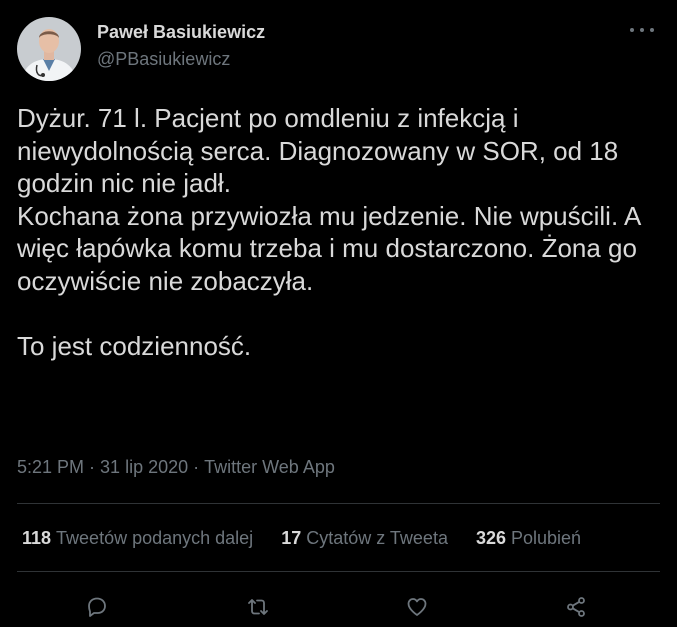 The width and height of the screenshot is (677, 627). What do you see at coordinates (163, 59) in the screenshot?
I see `author-handle: @PBasiukiewicz` at bounding box center [163, 59].